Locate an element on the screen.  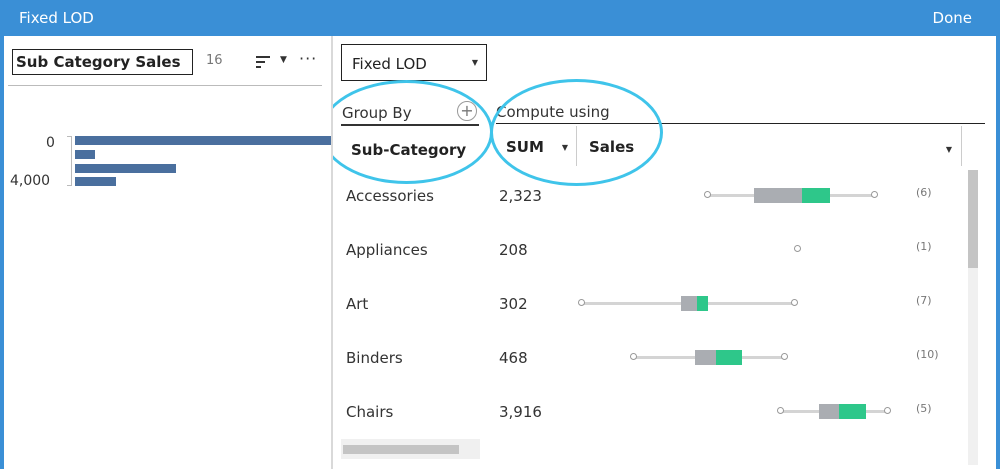
table-row: Accessories 2,323 (6) is located at coordinates (648, 197).